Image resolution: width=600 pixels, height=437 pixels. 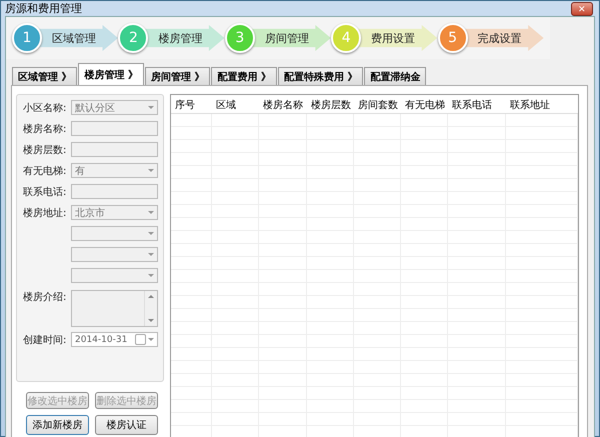 What do you see at coordinates (321, 76) in the screenshot?
I see `tab: 配置特殊费用 》` at bounding box center [321, 76].